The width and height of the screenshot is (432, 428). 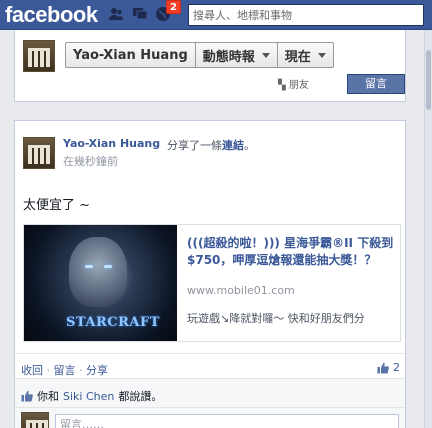 I want to click on commenter-avatar, so click(x=35, y=420).